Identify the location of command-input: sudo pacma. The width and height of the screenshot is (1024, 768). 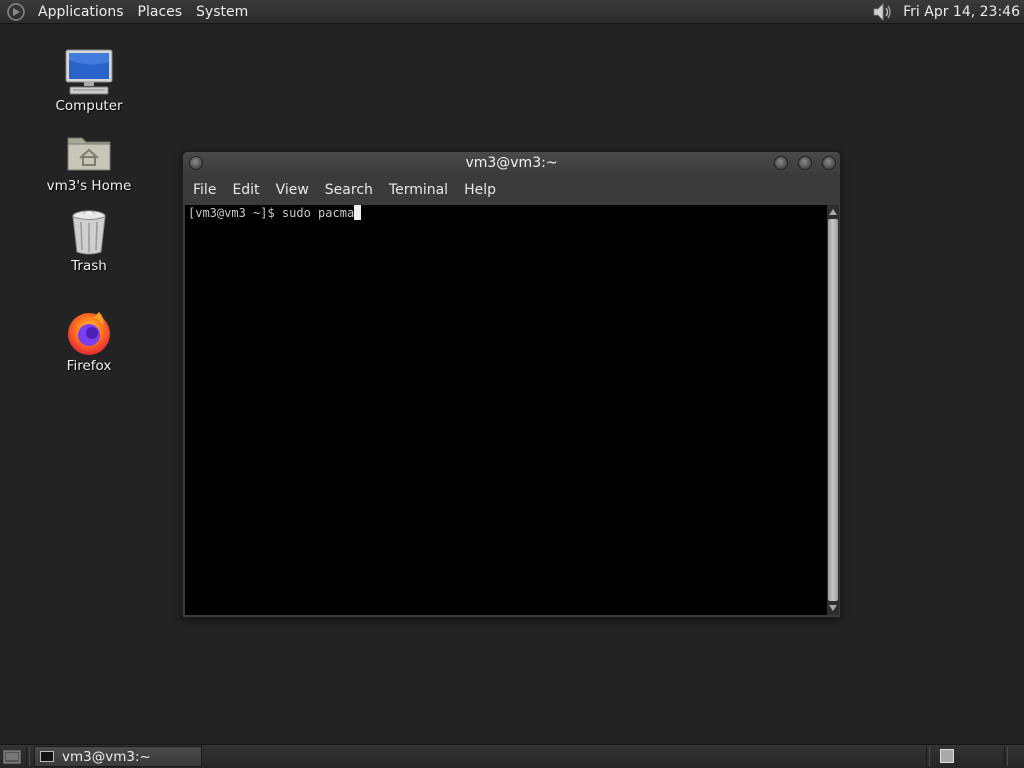
(318, 213).